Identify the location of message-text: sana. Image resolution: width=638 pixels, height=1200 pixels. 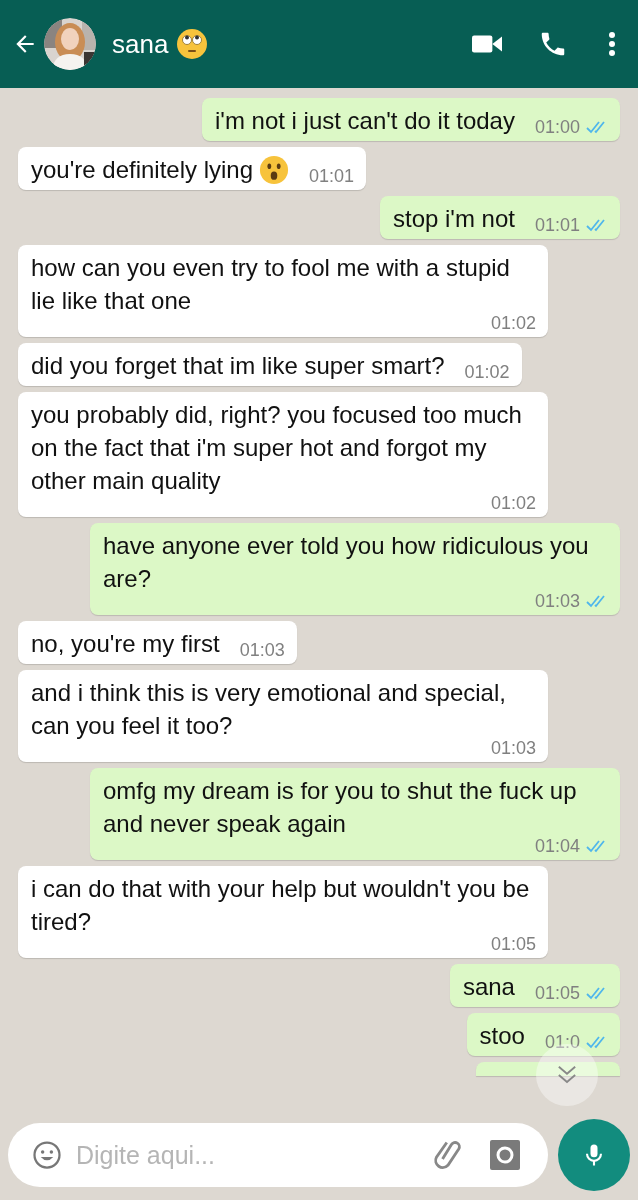
(488, 987).